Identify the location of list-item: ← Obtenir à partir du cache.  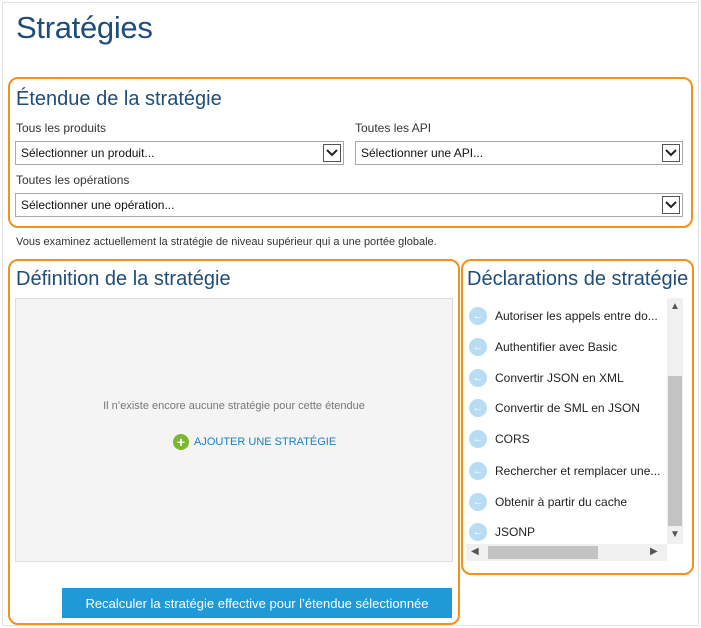
(548, 502).